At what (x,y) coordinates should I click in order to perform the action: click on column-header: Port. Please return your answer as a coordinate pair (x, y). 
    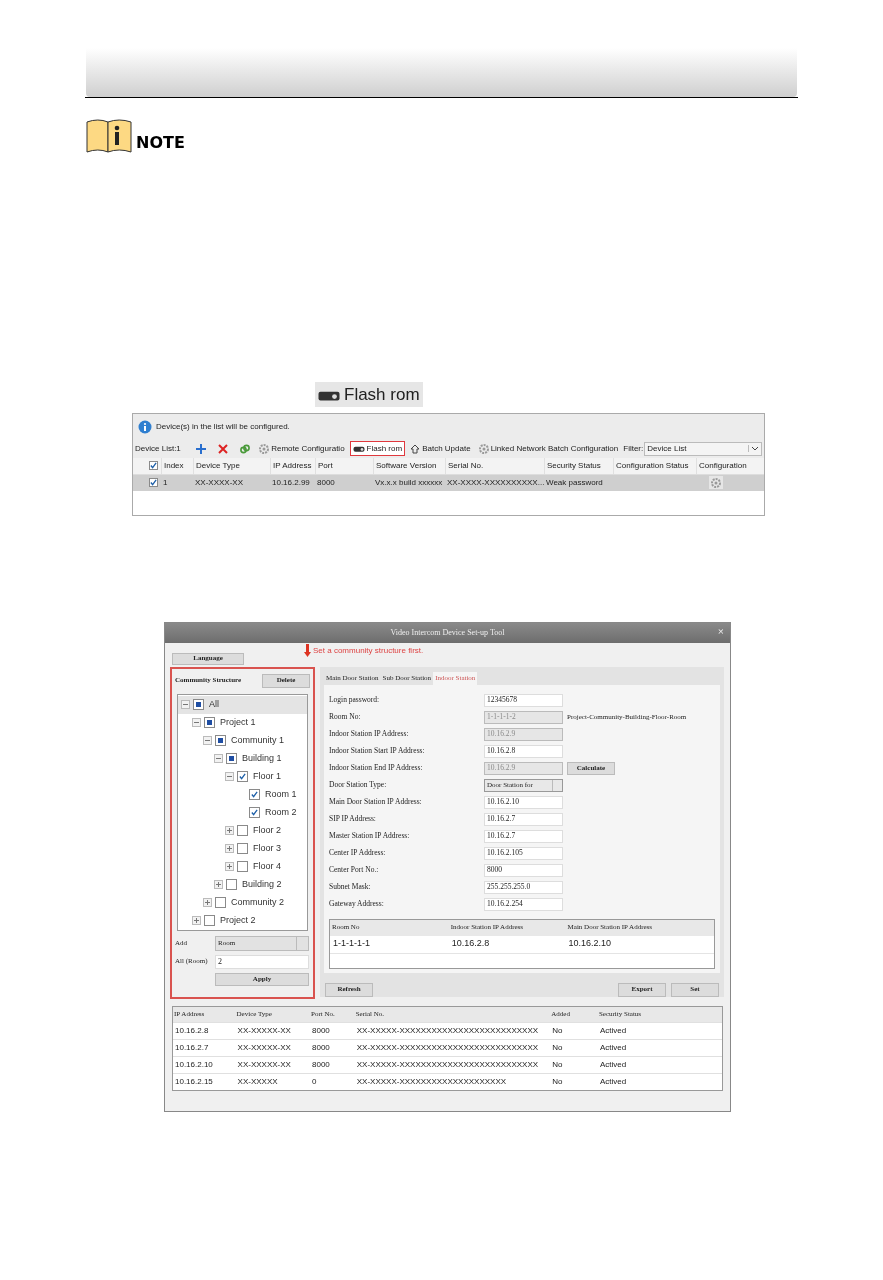
    Looking at the image, I should click on (344, 465).